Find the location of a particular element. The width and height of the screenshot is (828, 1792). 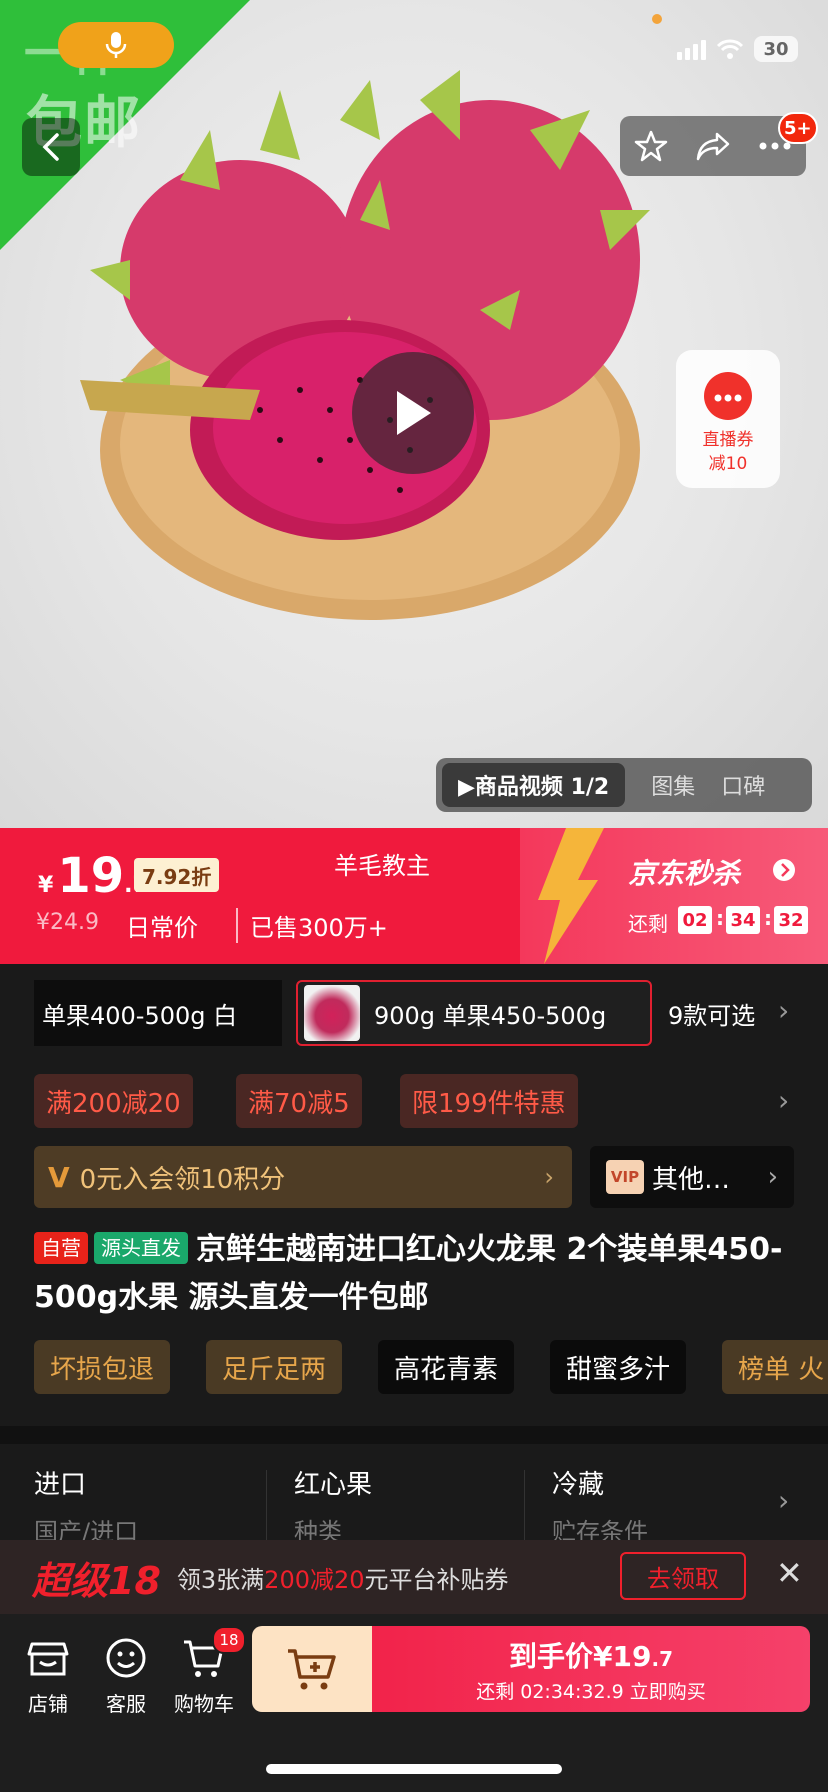

live-coupon-line1: 直播券 is located at coordinates (728, 440).